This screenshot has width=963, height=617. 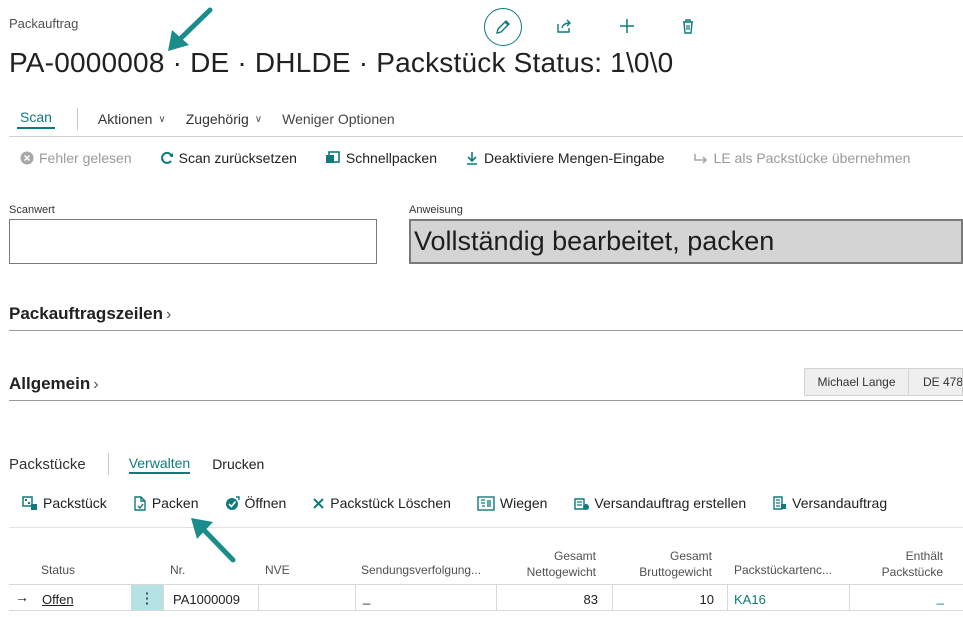 I want to click on row-status: Offen, so click(x=58, y=599).